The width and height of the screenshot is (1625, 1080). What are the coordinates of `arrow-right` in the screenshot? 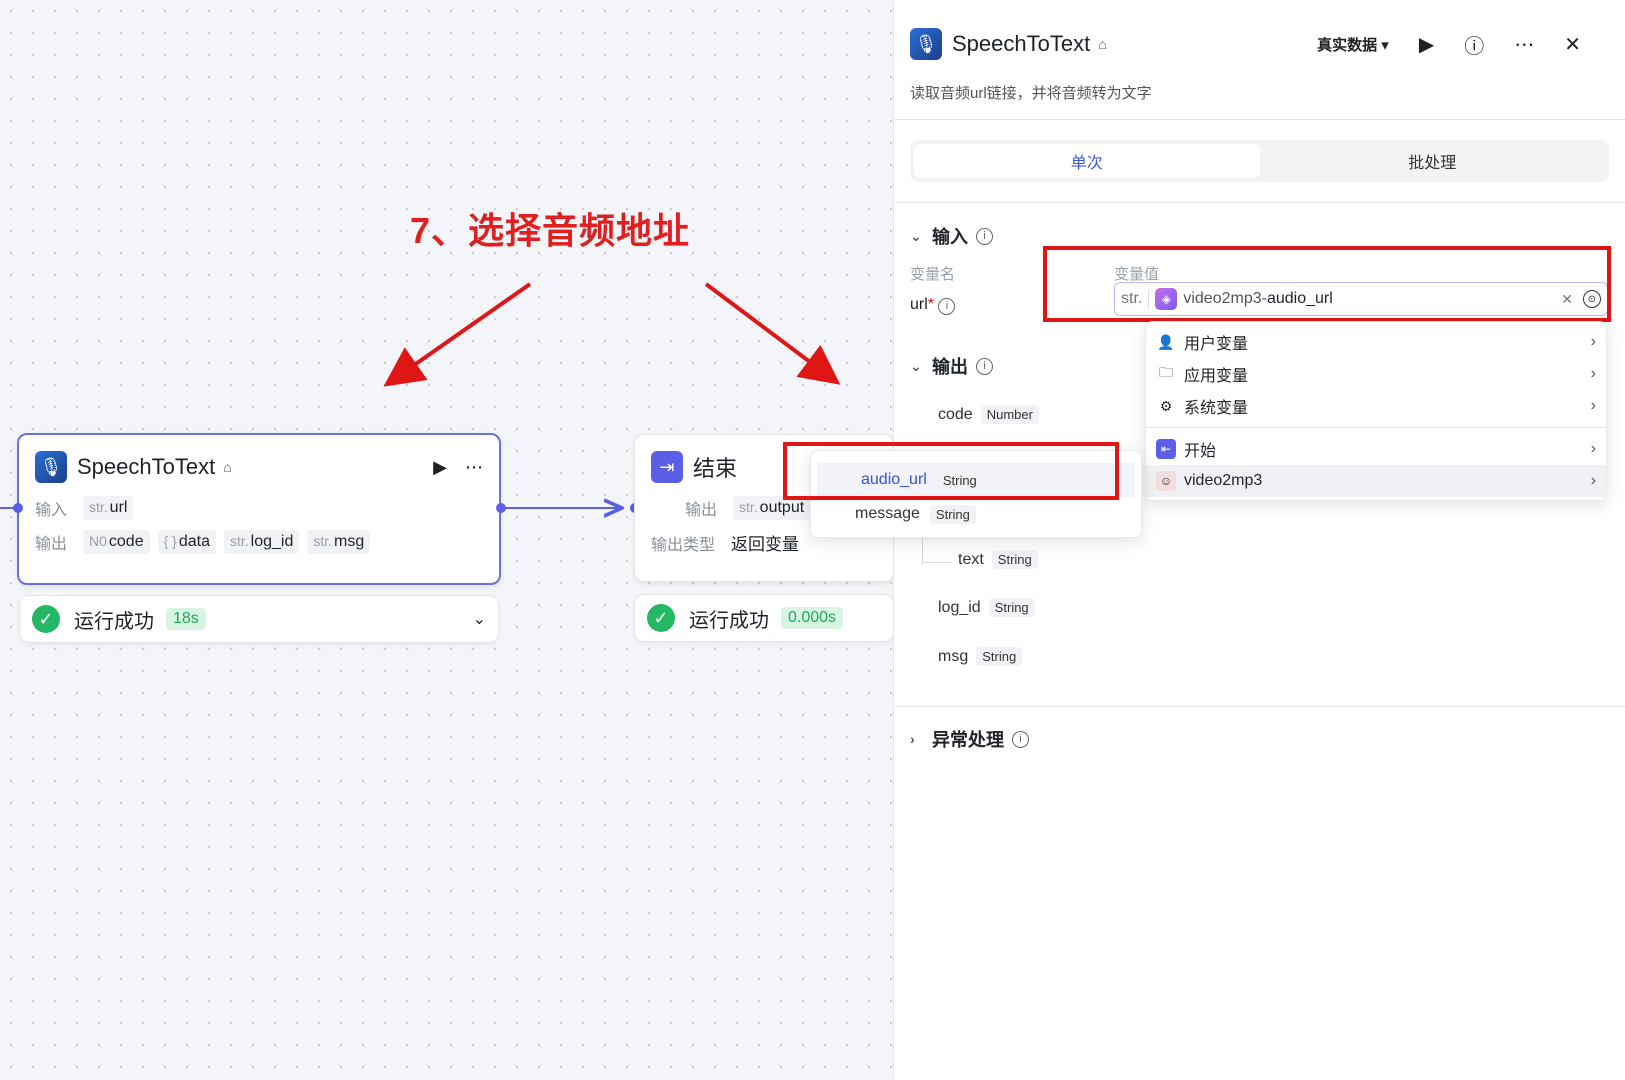 It's located at (772, 333).